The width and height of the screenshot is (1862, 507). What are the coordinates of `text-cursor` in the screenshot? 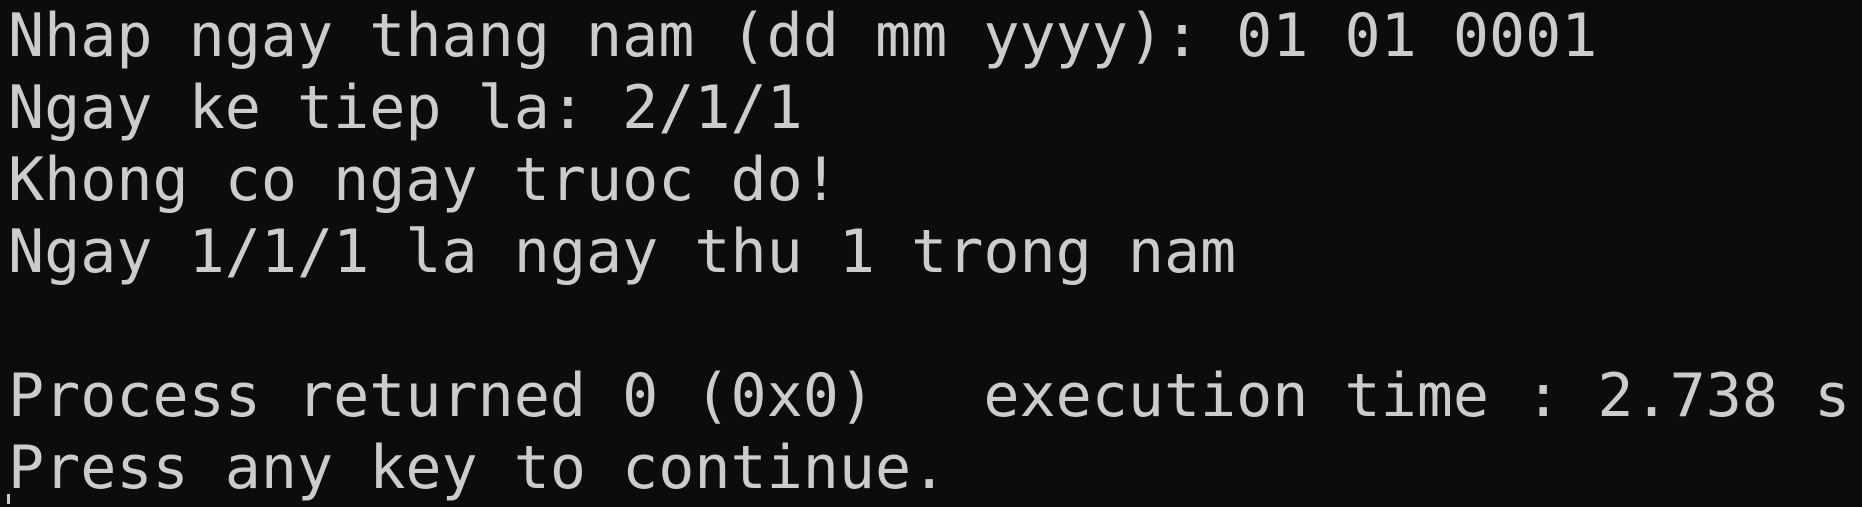 It's located at (8, 499).